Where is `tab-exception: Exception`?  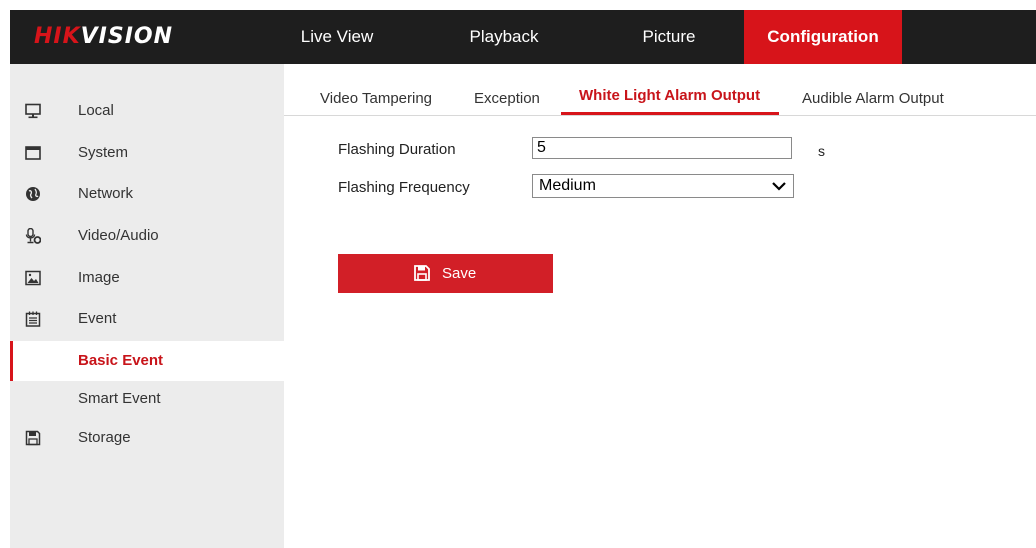
tab-exception: Exception is located at coordinates (507, 98).